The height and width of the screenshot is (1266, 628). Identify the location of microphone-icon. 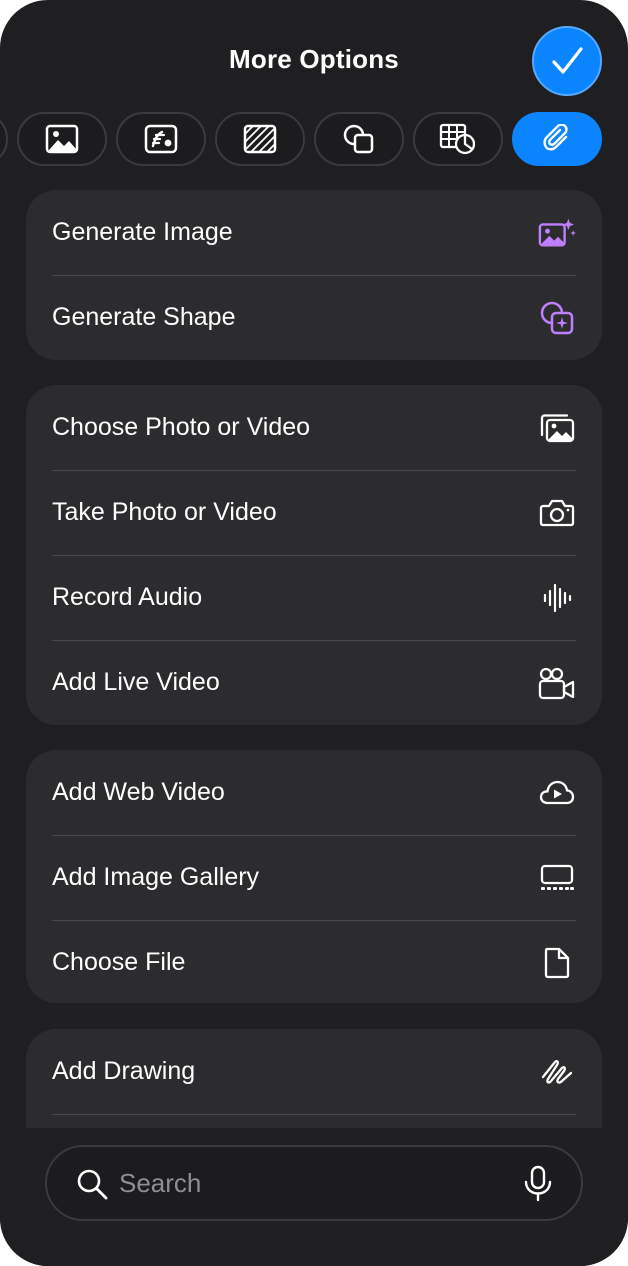
(538, 1184).